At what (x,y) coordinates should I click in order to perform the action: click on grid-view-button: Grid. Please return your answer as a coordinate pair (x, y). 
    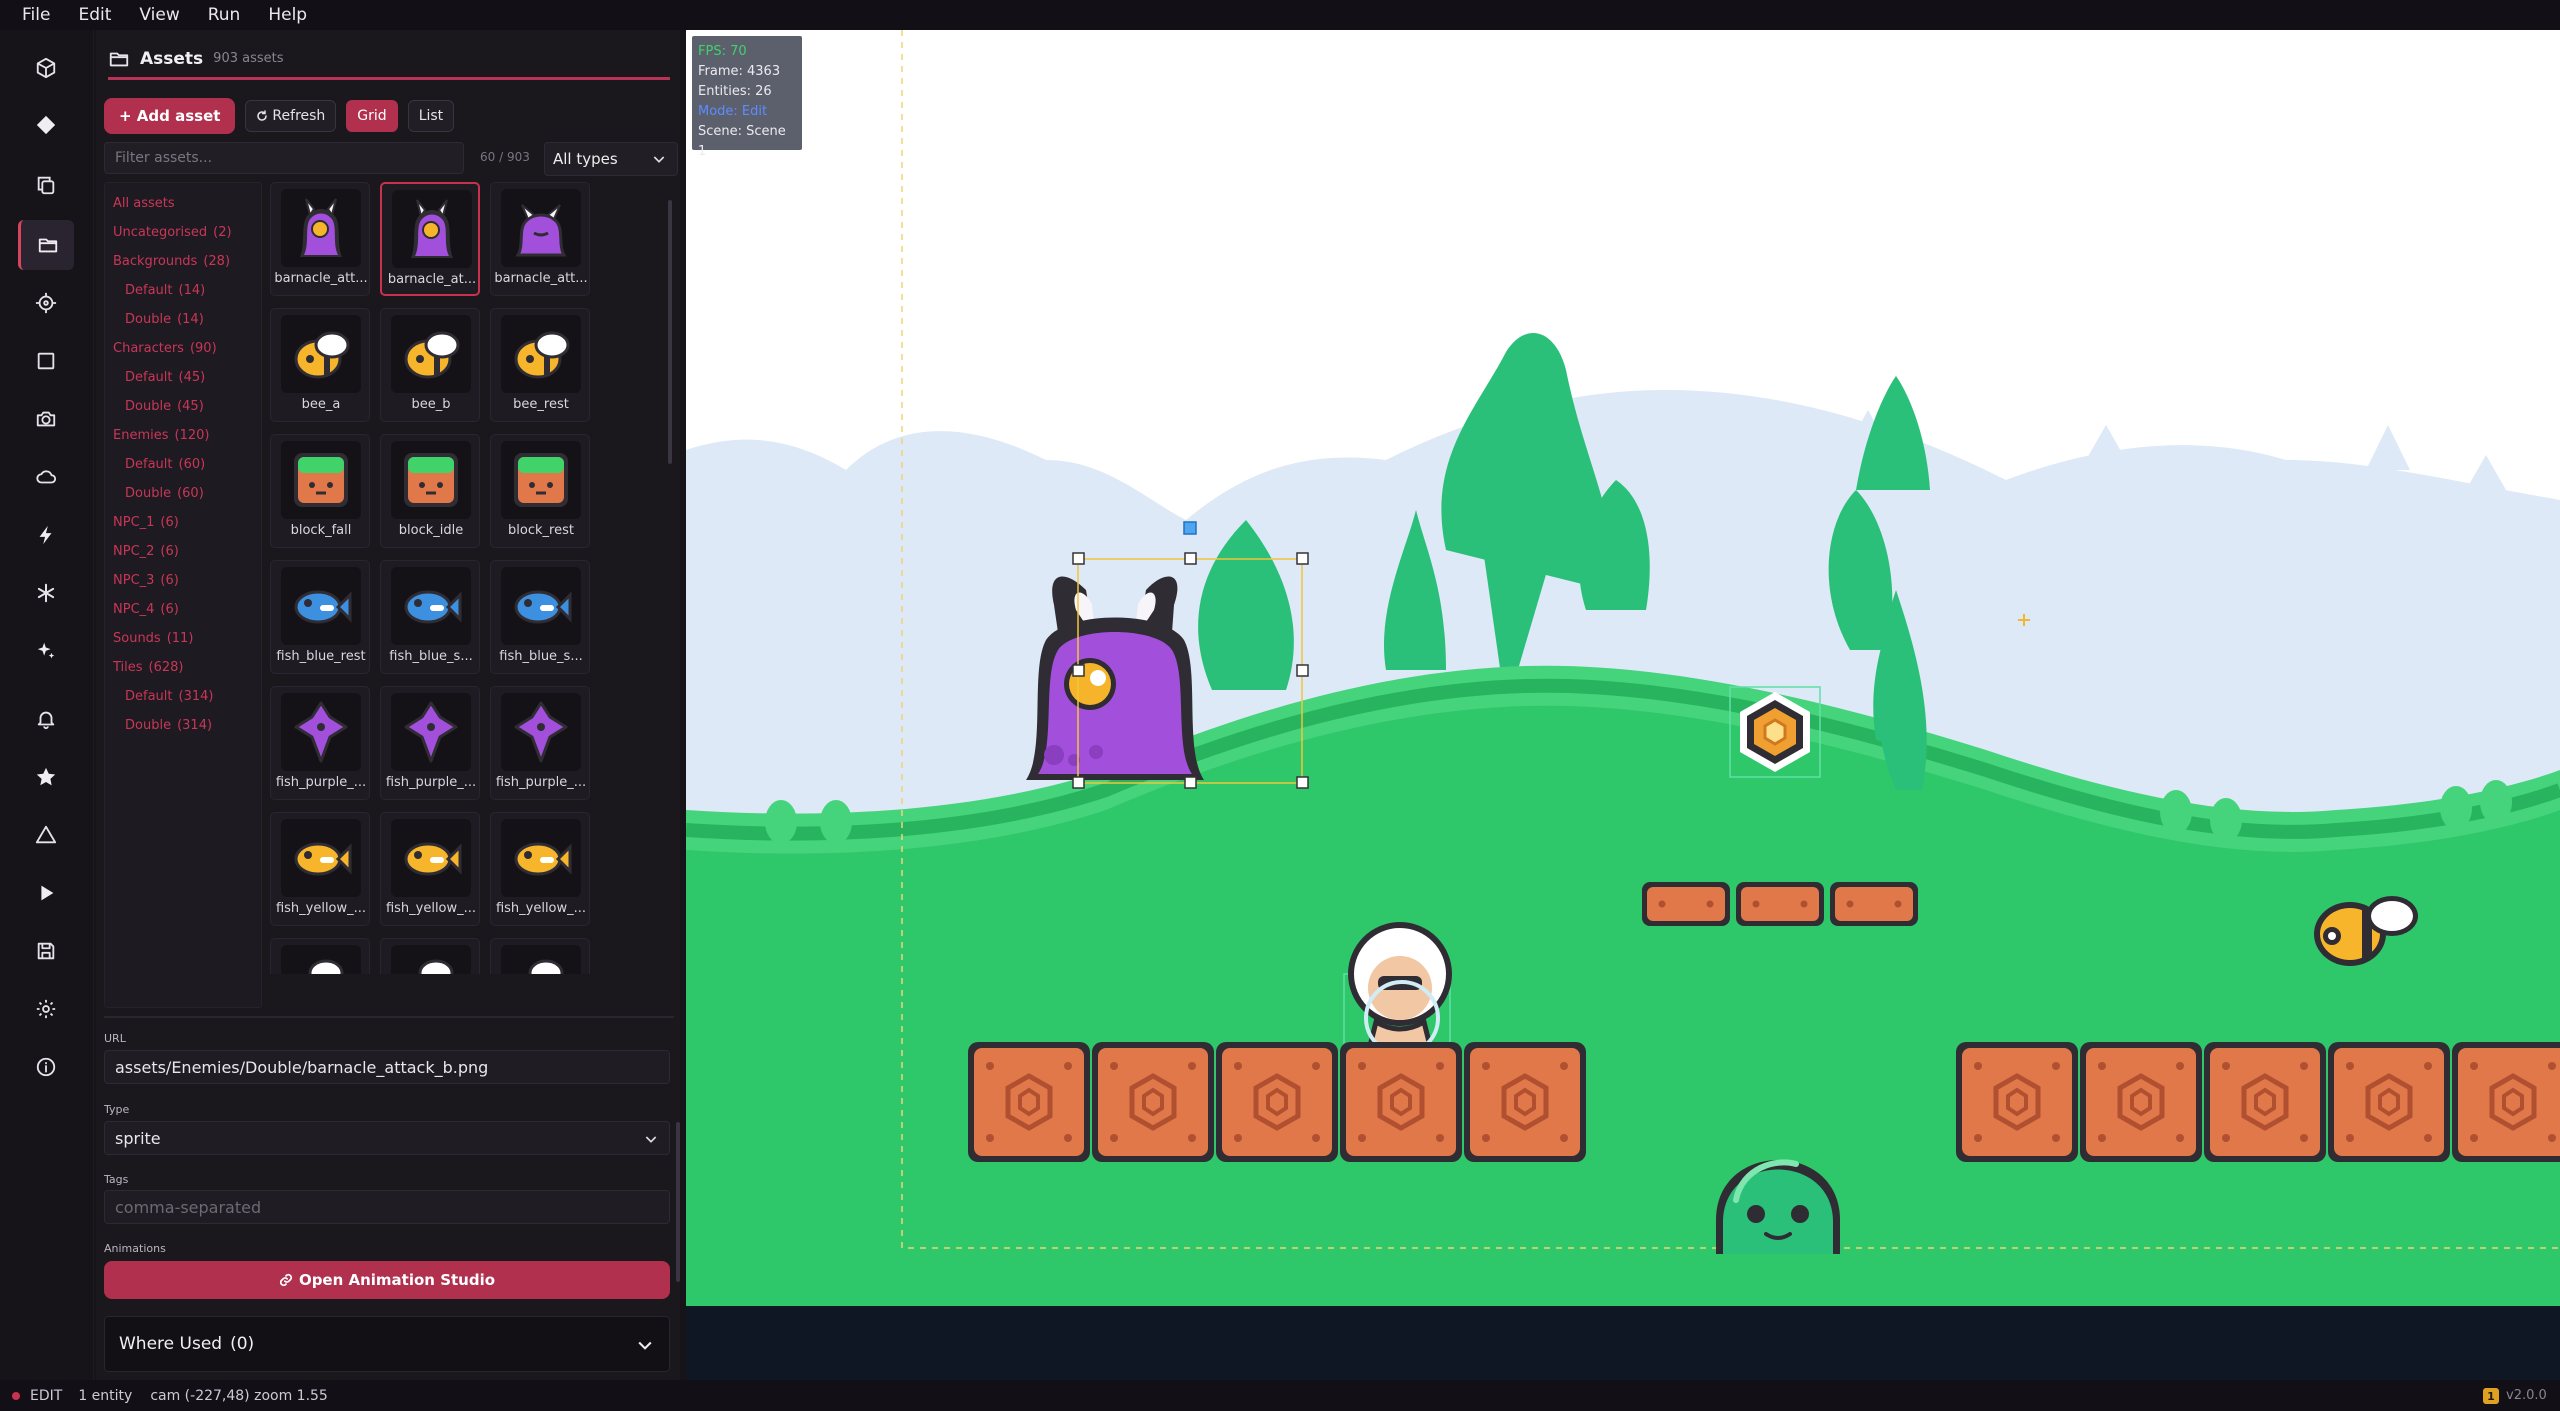
    Looking at the image, I should click on (372, 116).